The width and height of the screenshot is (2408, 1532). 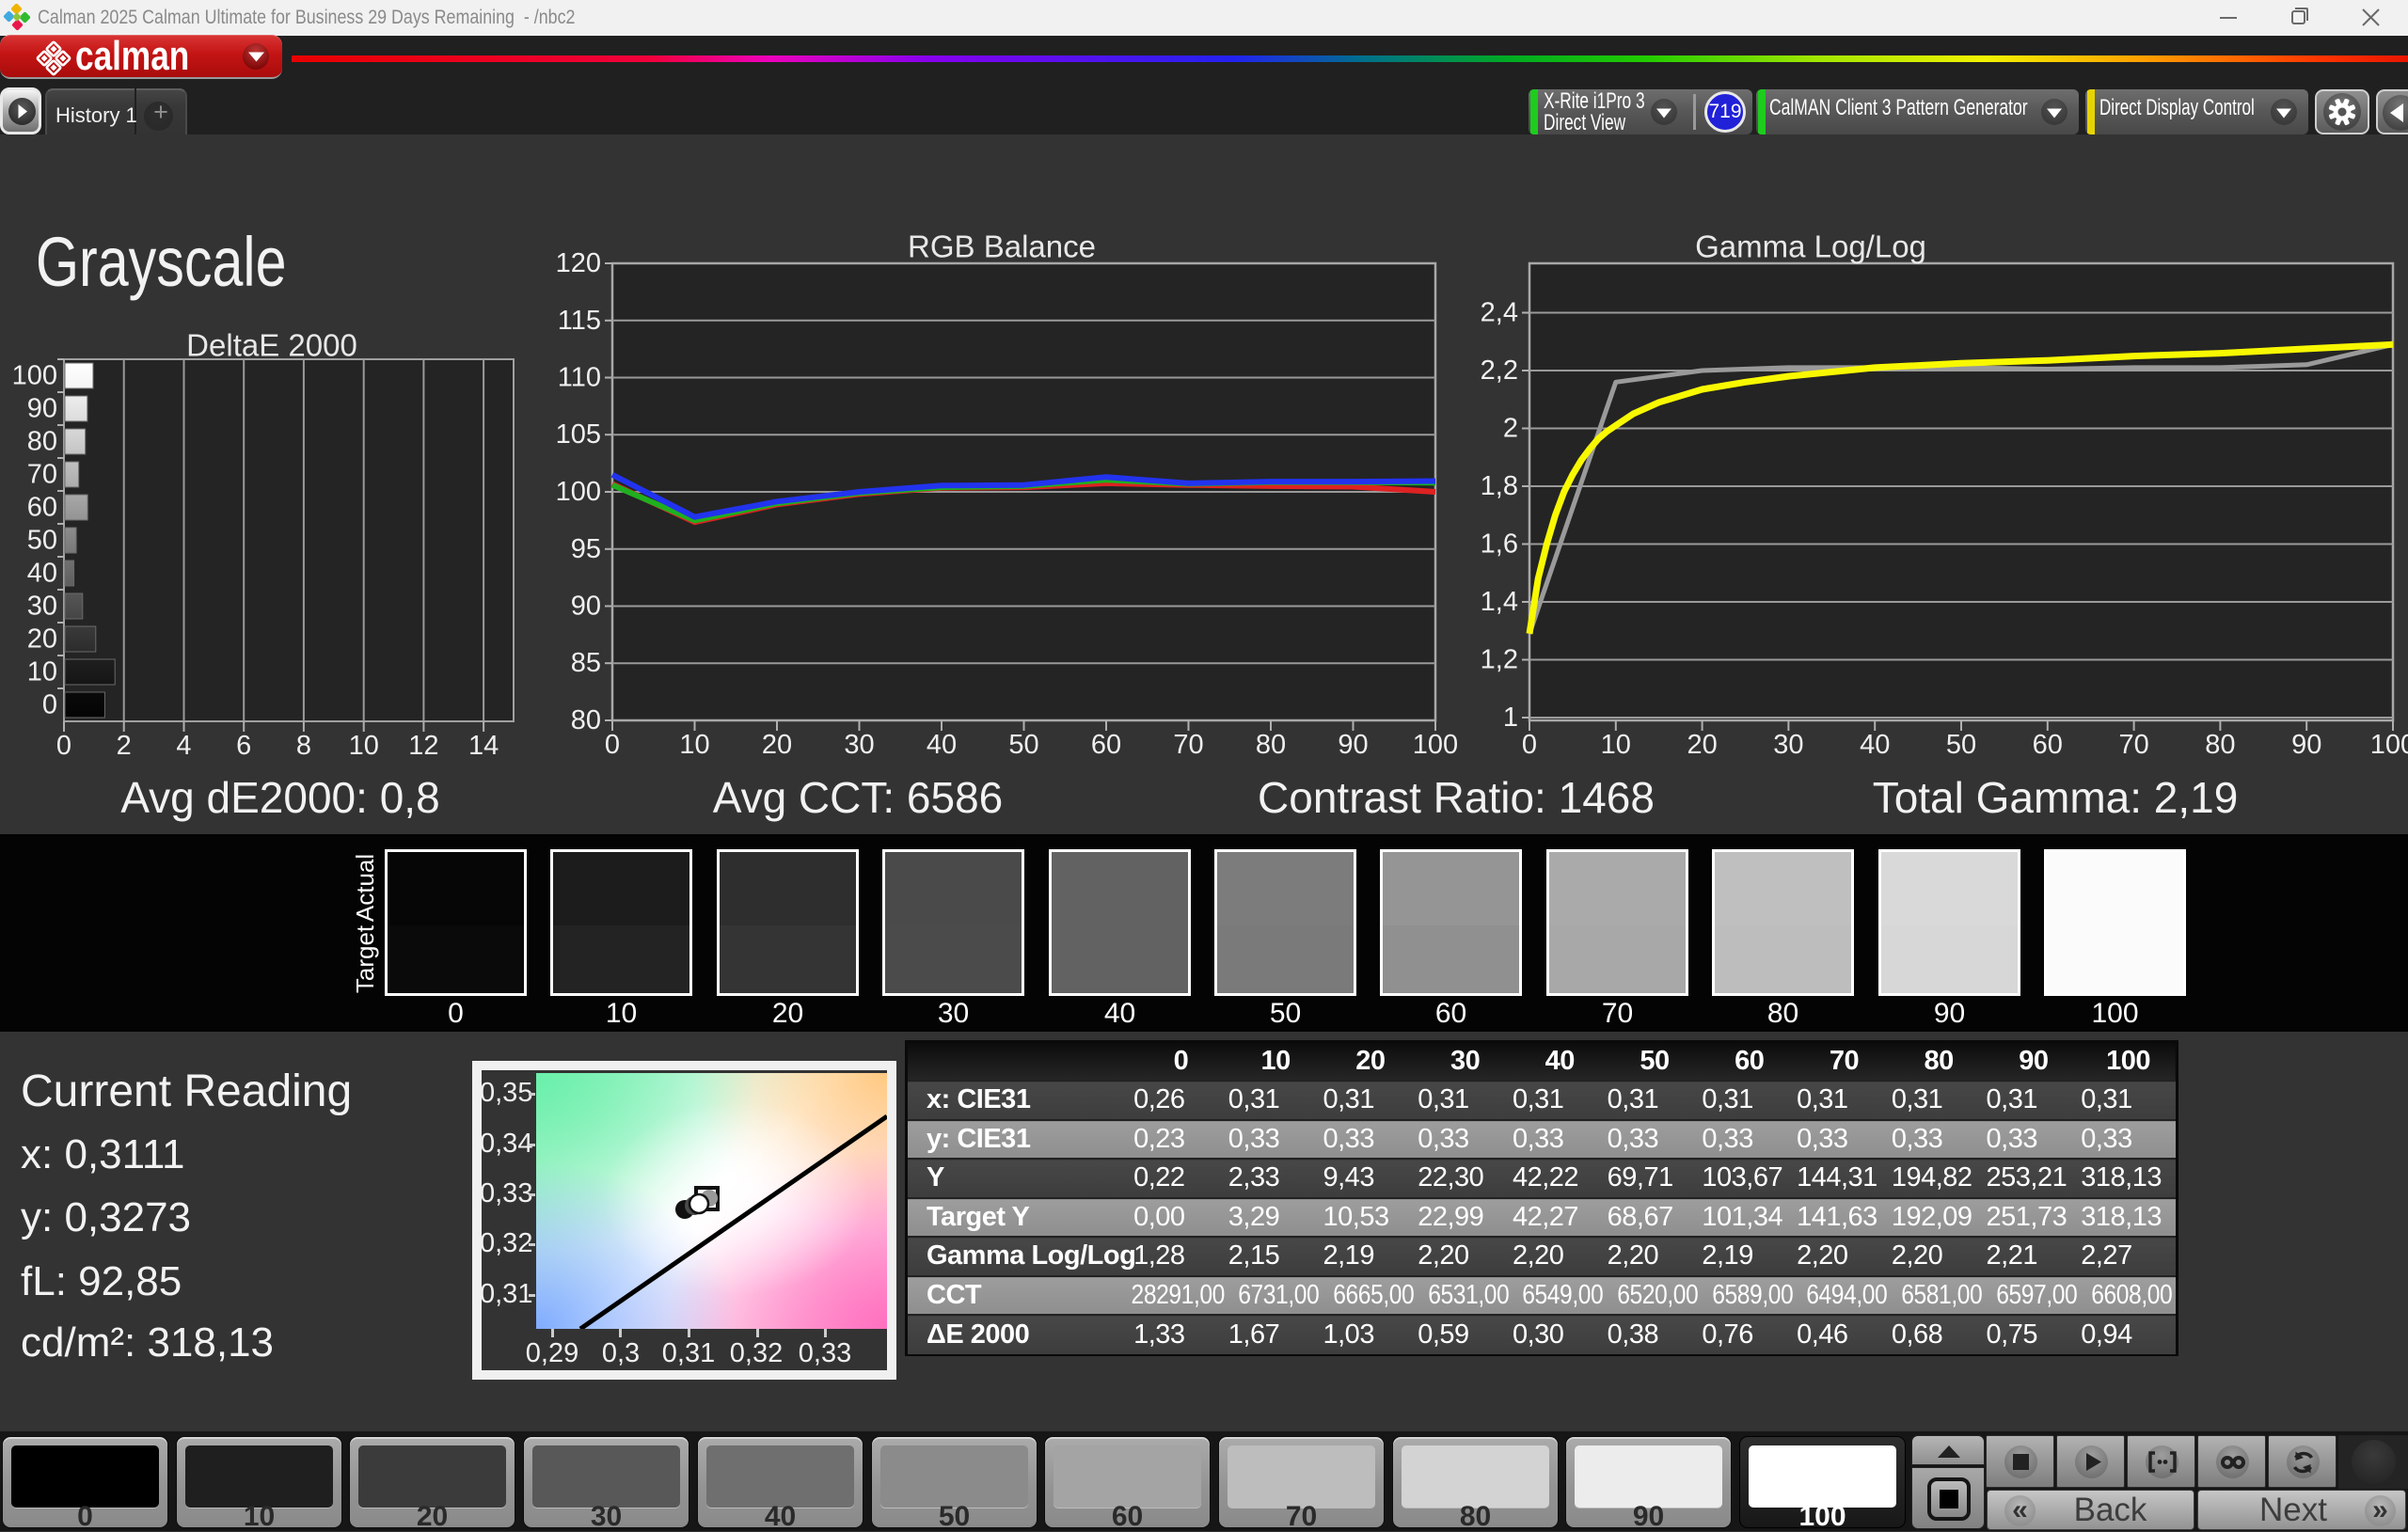 I want to click on svg-text: 1, so click(x=1510, y=718).